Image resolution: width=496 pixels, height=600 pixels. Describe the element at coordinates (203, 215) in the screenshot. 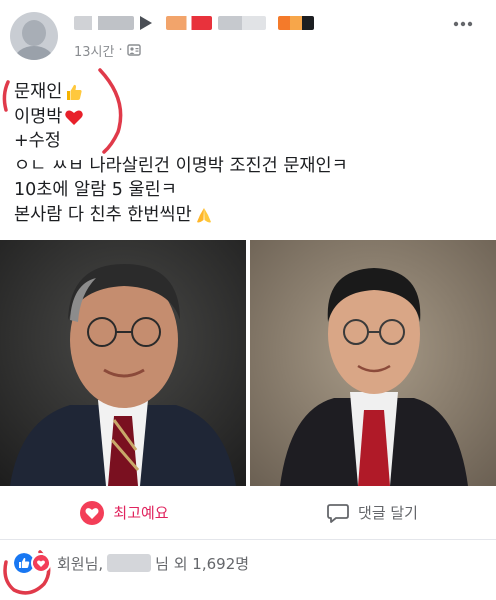

I see `folded-hands-emoji-icon` at that location.